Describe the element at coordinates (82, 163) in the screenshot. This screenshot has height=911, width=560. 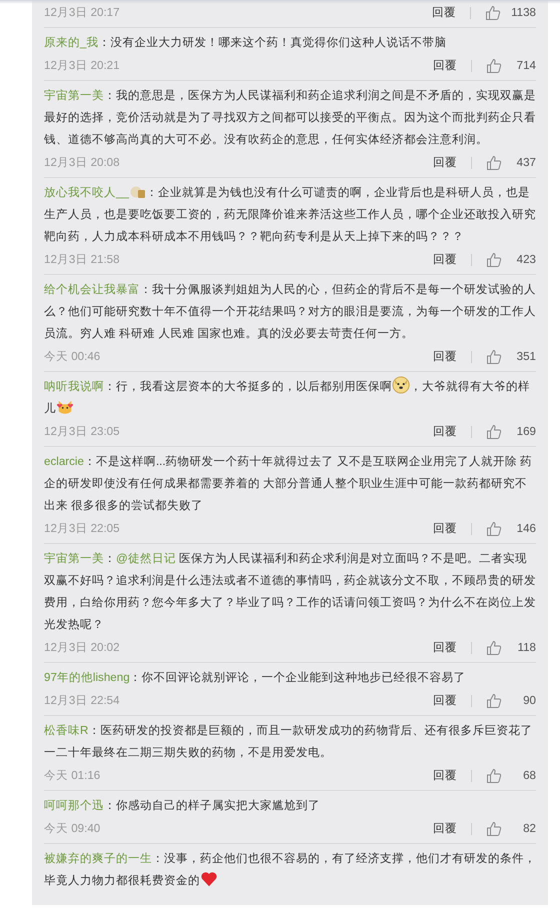
I see `comment-time: 12月3日 20:08` at that location.